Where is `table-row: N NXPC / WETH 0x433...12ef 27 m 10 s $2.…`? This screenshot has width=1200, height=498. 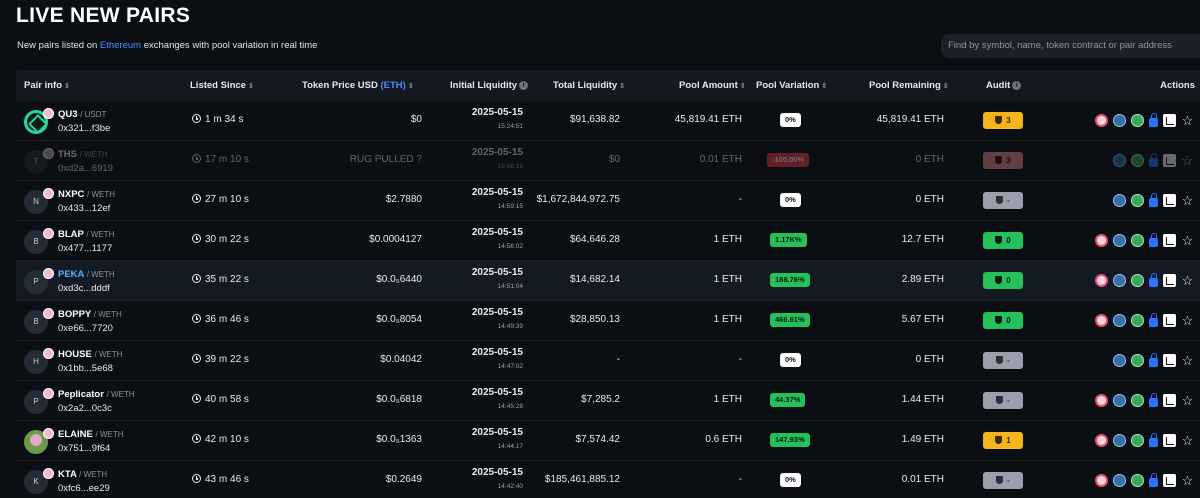
table-row: N NXPC / WETH 0x433...12ef 27 m 10 s $2.… is located at coordinates (608, 201).